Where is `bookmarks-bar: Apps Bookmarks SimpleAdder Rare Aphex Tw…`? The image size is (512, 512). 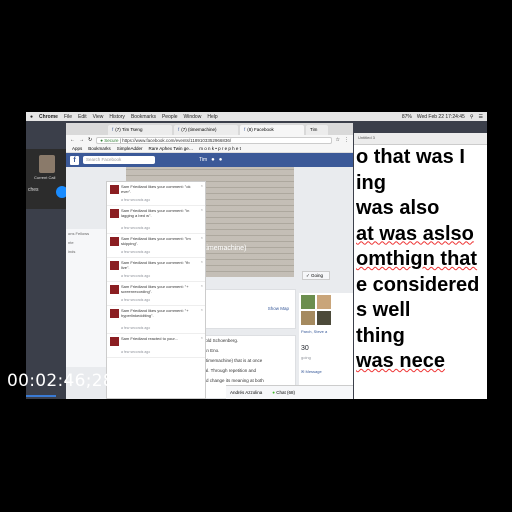 bookmarks-bar: Apps Bookmarks SimpleAdder Rare Aphex Tw… is located at coordinates (209, 149).